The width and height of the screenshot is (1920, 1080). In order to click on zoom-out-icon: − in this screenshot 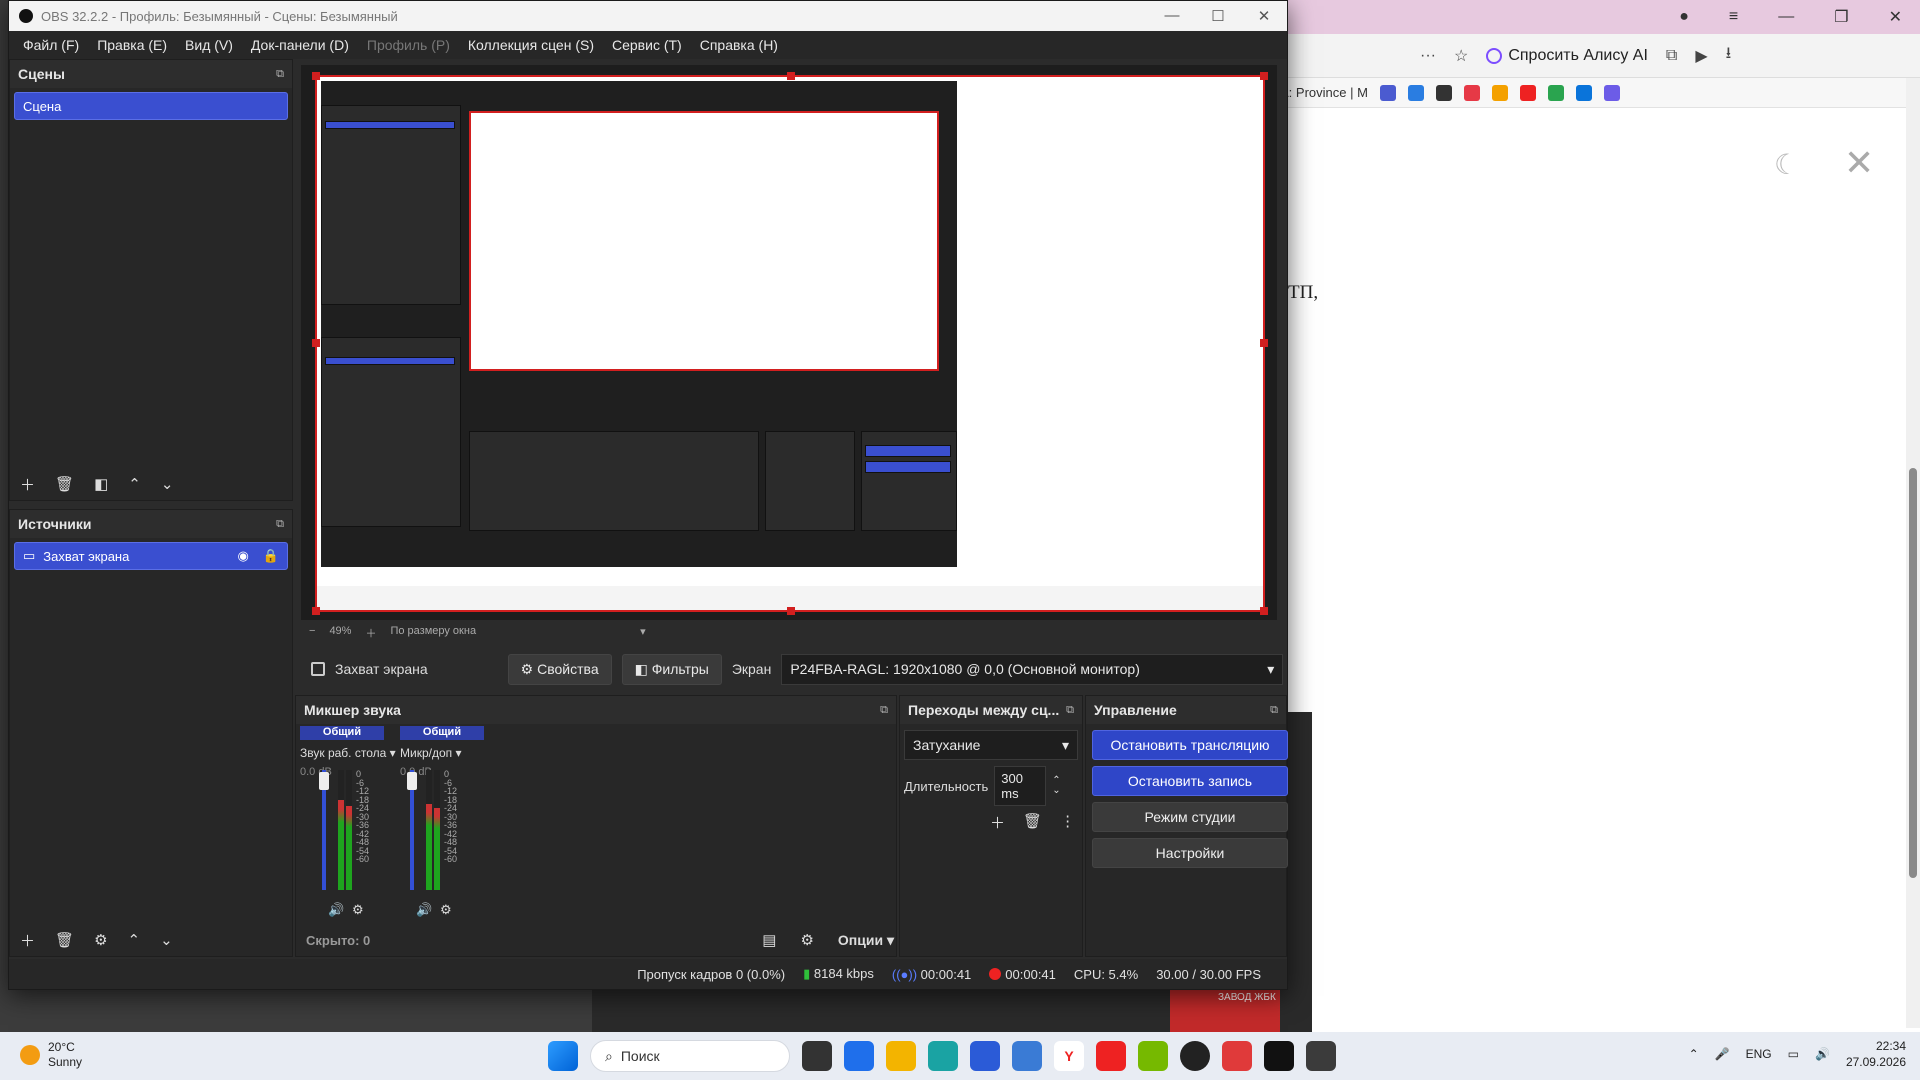, I will do `click(312, 633)`.